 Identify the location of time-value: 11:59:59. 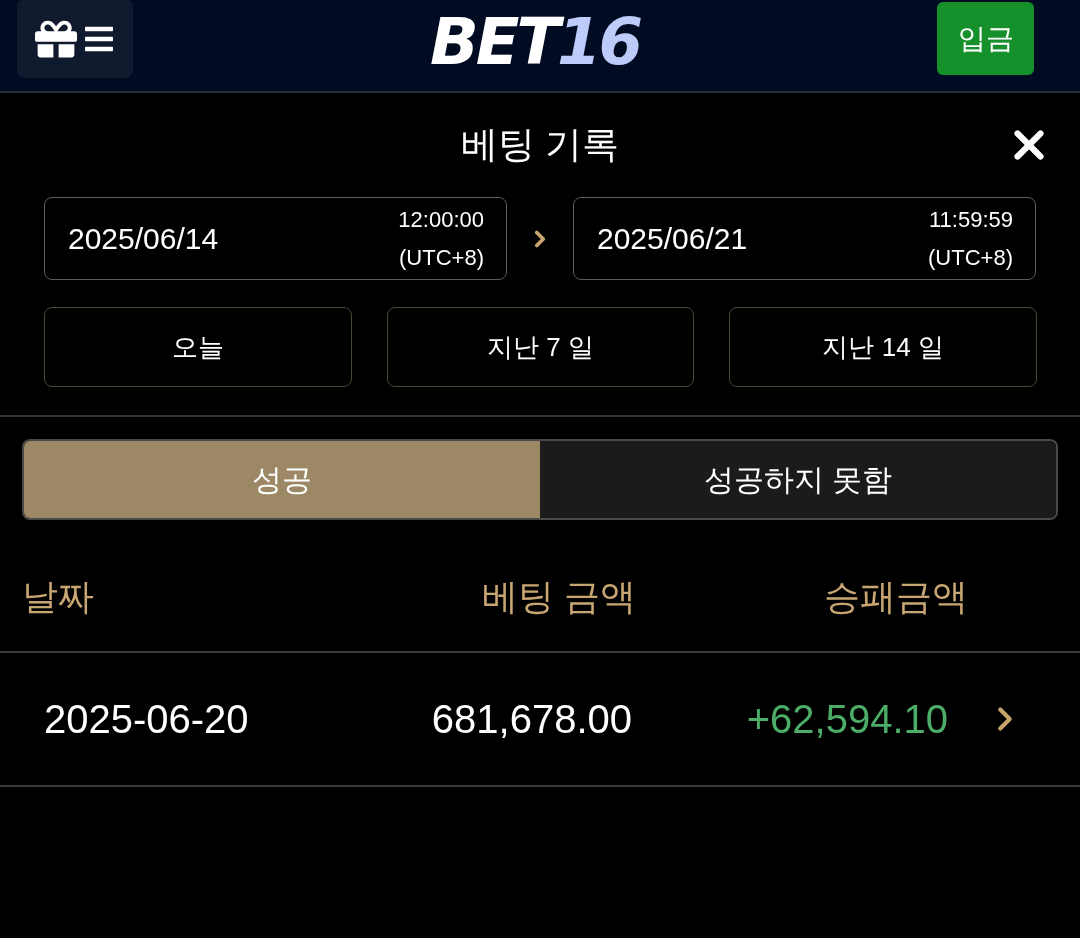
(971, 219).